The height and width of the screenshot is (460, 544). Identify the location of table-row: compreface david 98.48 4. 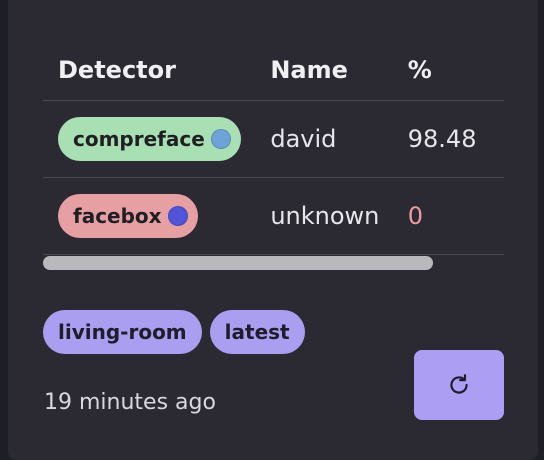
(273, 138).